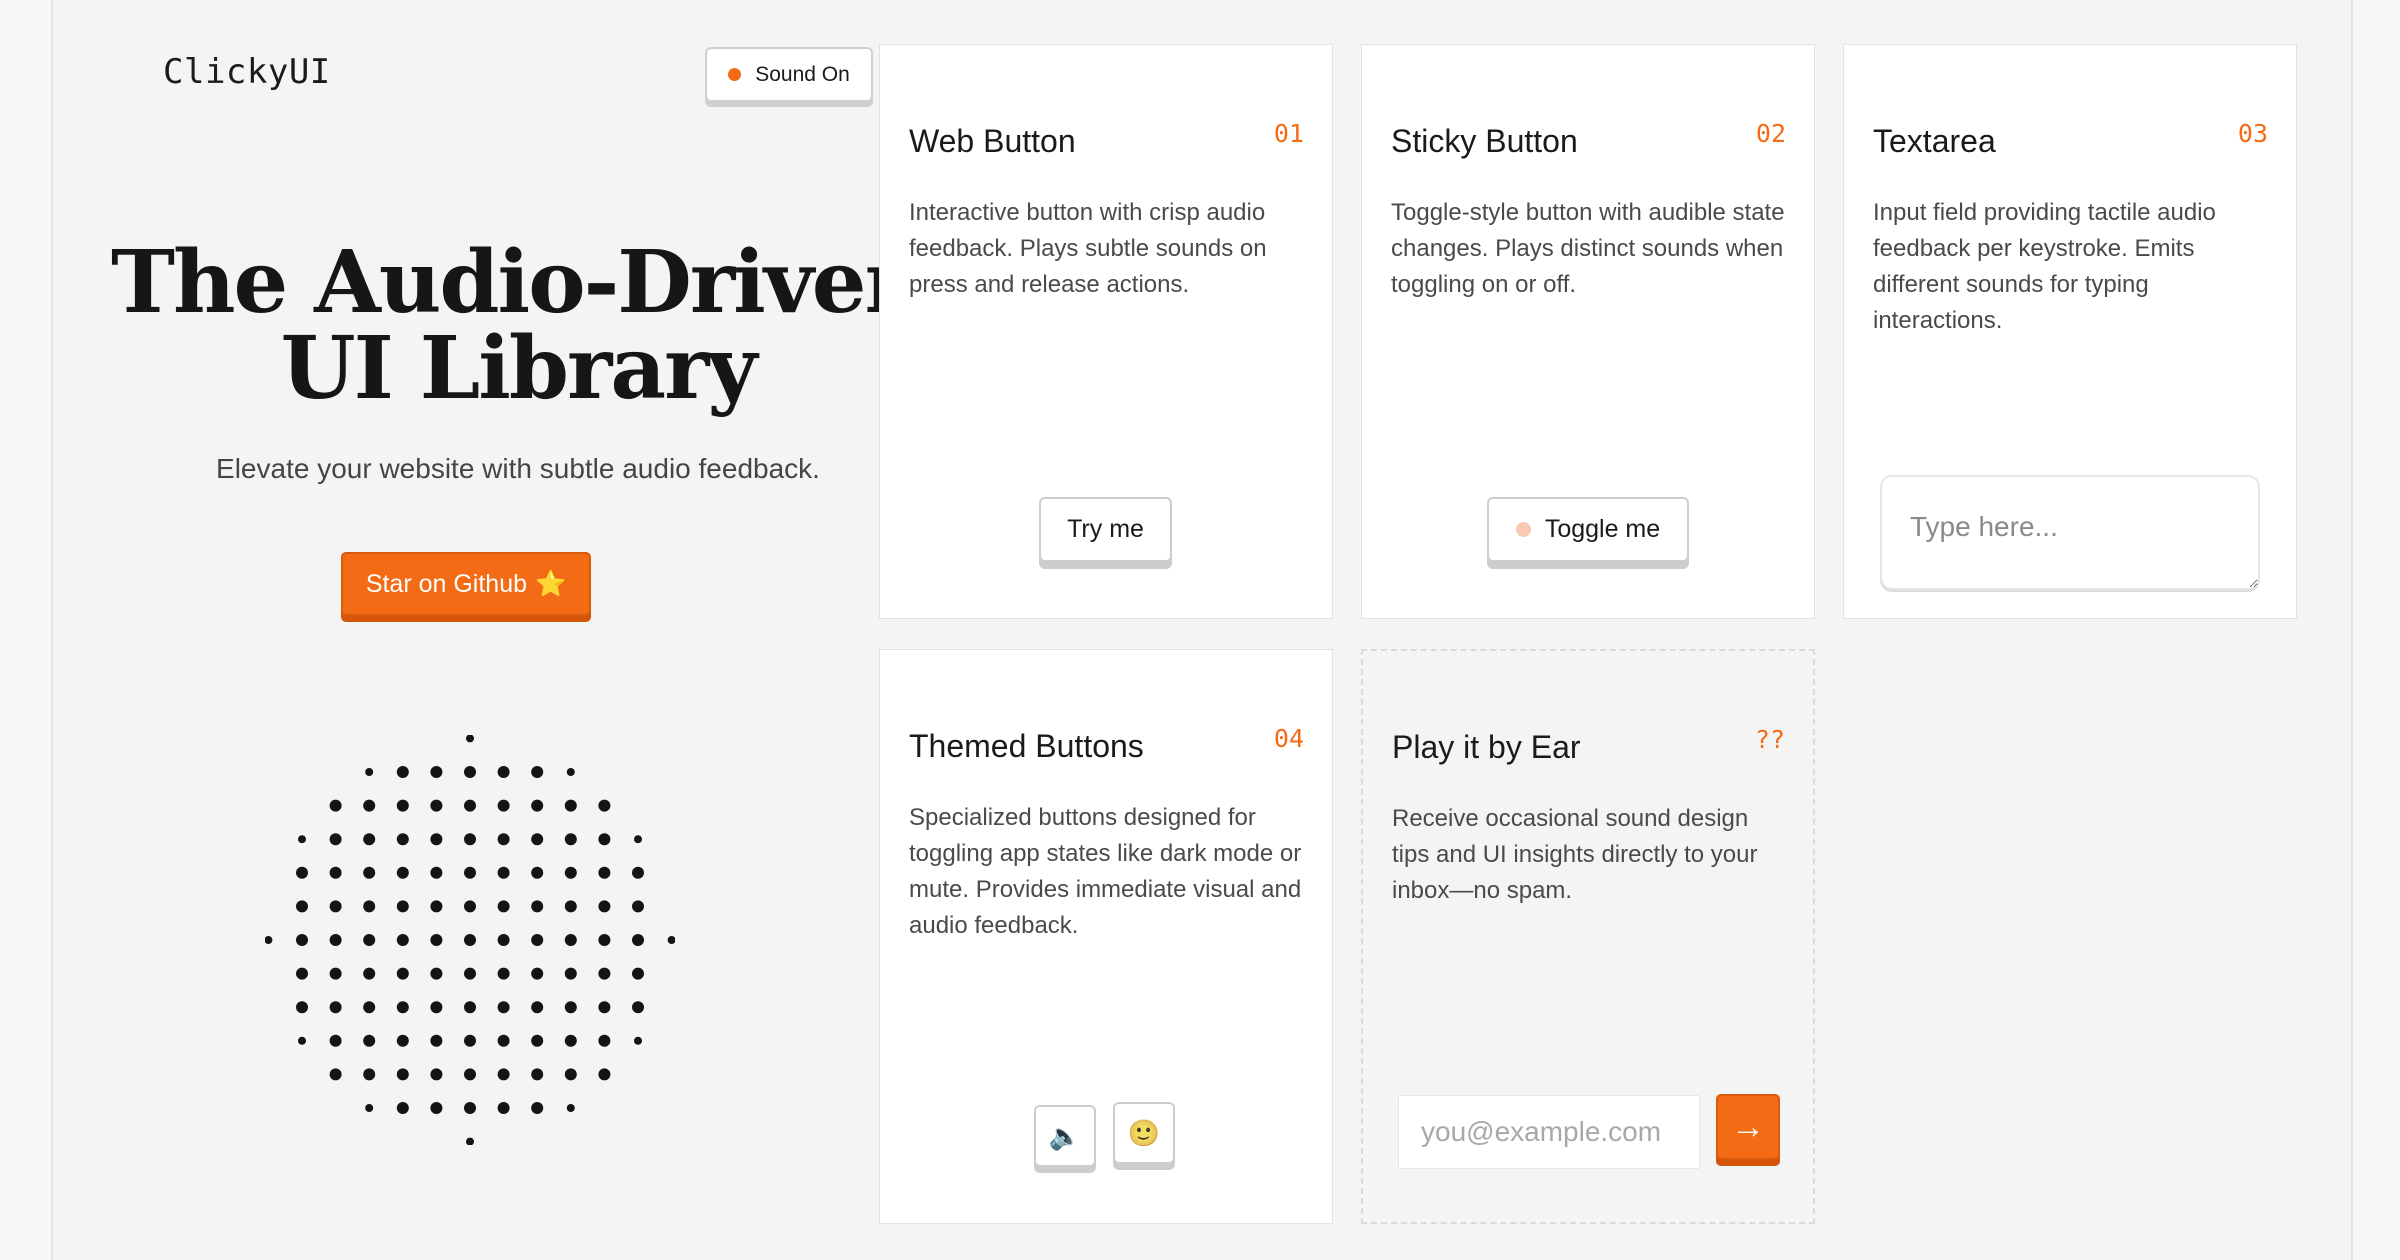 The width and height of the screenshot is (2400, 1260). I want to click on card-number: 02, so click(1770, 133).